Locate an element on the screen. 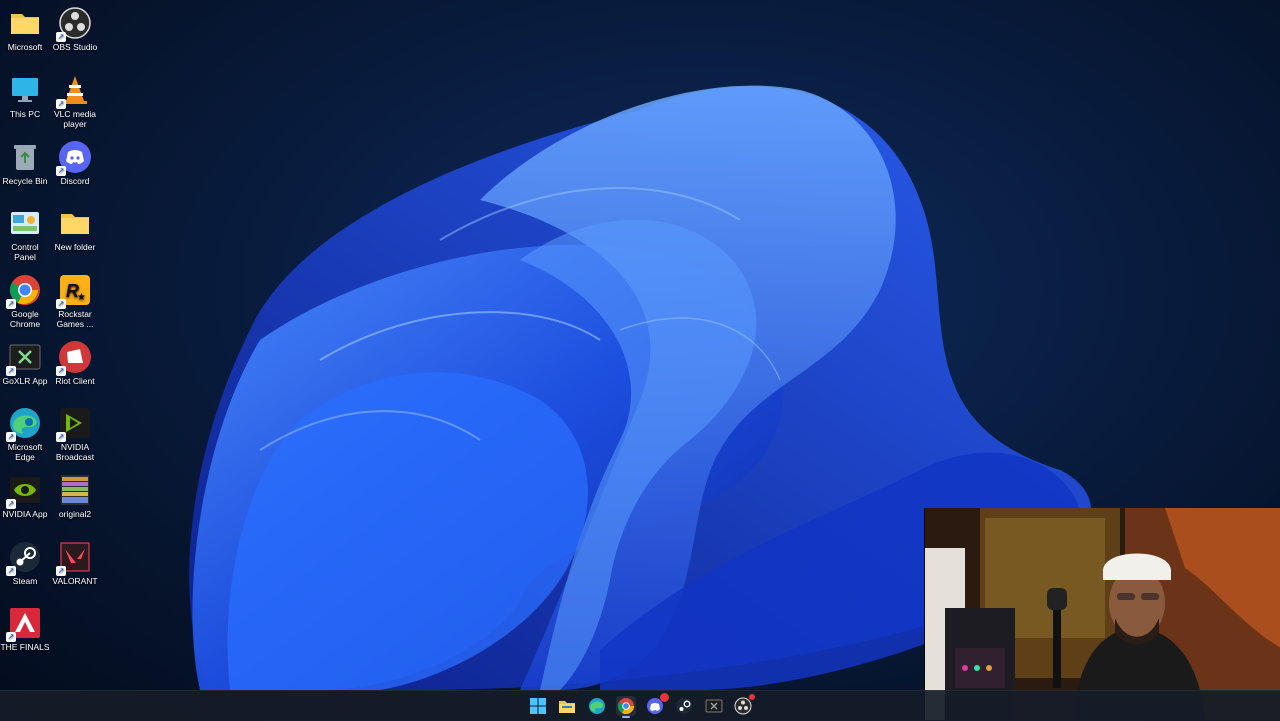  start-button is located at coordinates (538, 706).